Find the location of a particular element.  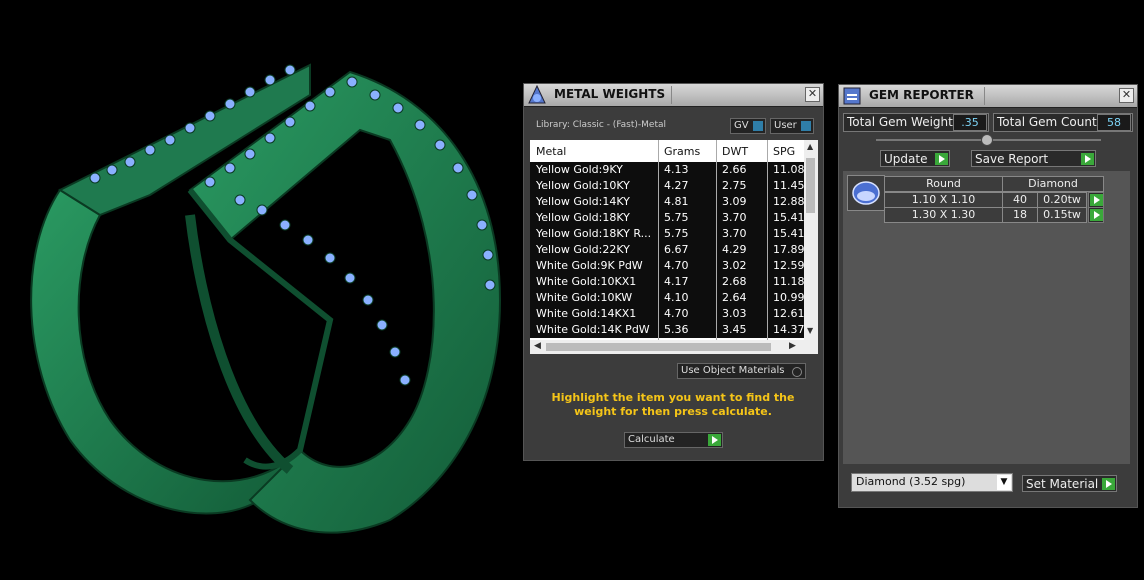

table-cell: White Gold:10KW is located at coordinates (584, 297).